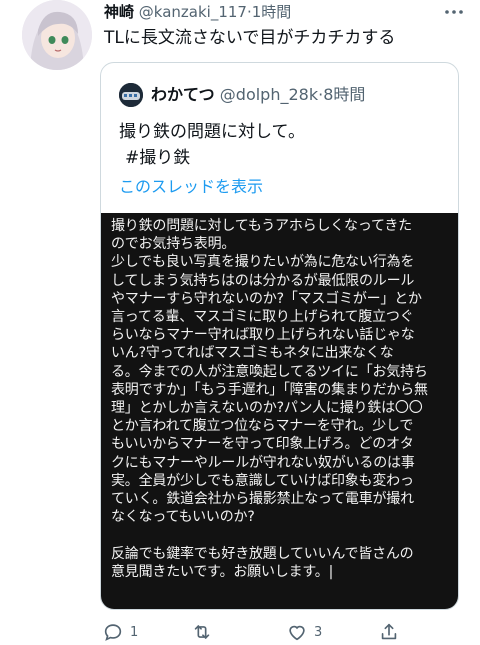 The image size is (480, 645). Describe the element at coordinates (134, 632) in the screenshot. I see `reply-count: 1` at that location.